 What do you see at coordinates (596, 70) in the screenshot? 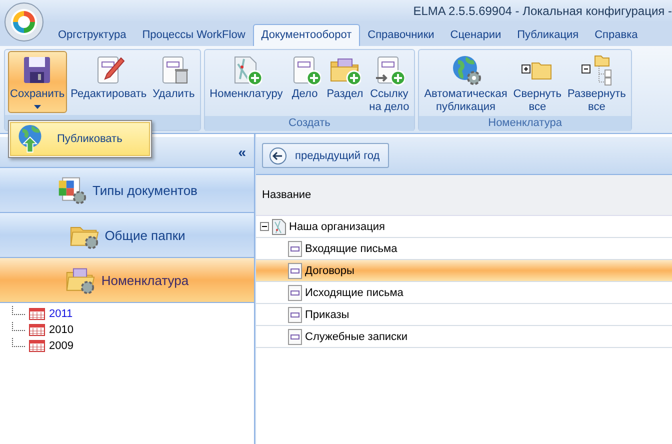
I see `expand-folder-icon` at bounding box center [596, 70].